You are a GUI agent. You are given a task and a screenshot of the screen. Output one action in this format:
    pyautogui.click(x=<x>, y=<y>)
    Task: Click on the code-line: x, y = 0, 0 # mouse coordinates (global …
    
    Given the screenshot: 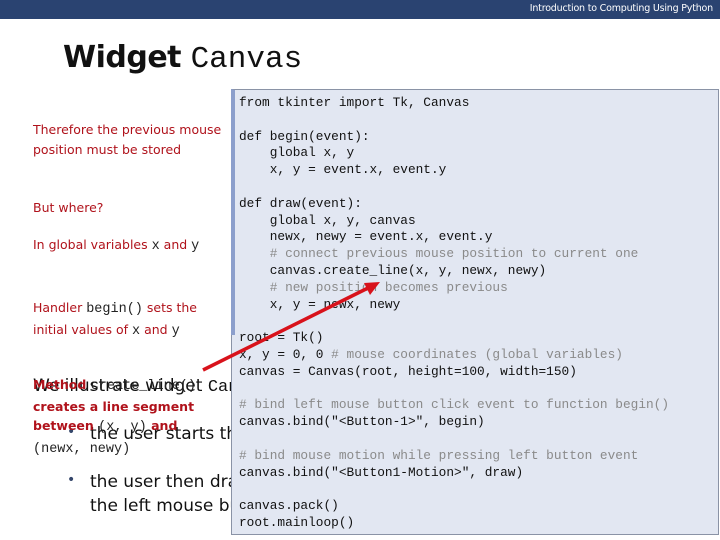 What is the action you would take?
    pyautogui.click(x=431, y=354)
    